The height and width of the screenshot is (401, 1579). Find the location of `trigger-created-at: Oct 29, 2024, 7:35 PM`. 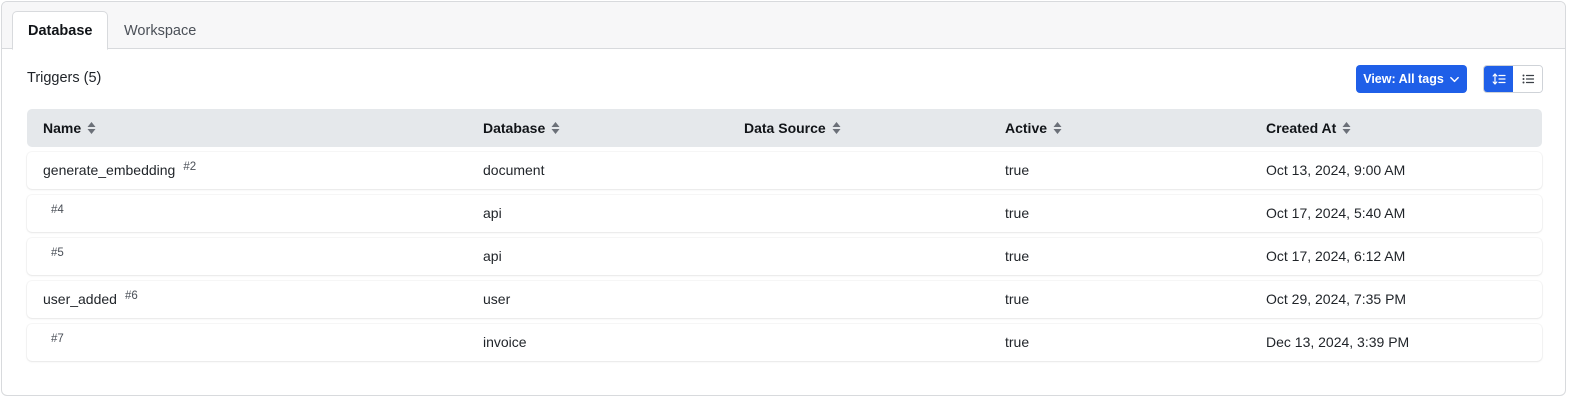

trigger-created-at: Oct 29, 2024, 7:35 PM is located at coordinates (1336, 299).